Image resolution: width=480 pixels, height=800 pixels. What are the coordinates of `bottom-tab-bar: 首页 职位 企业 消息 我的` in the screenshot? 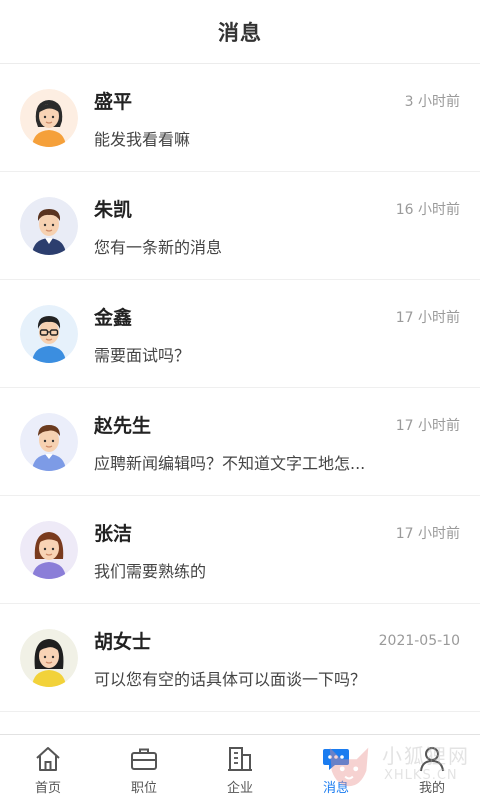 It's located at (240, 767).